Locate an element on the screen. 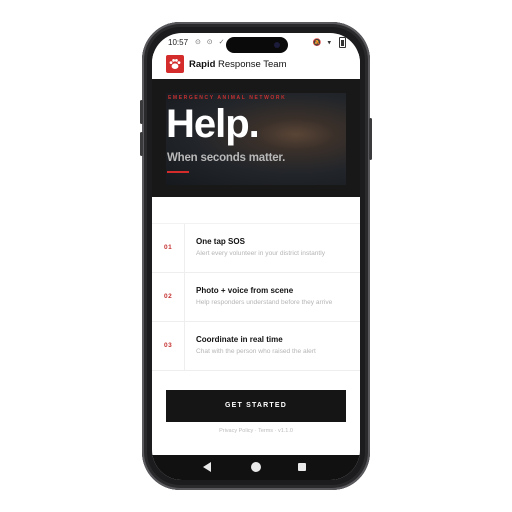  app-title: Rapid Response Team is located at coordinates (238, 64).